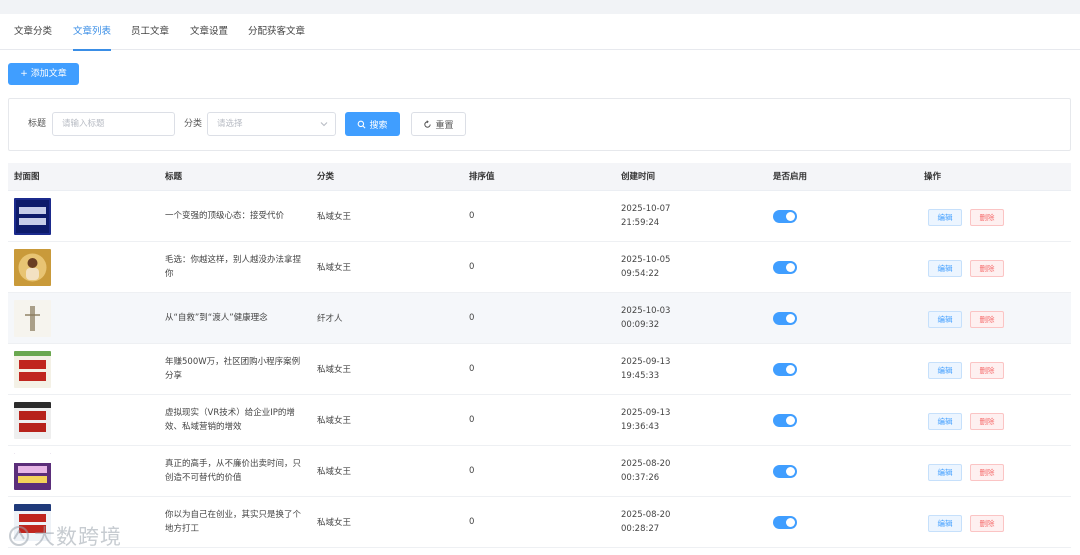 This screenshot has height=555, width=1080. Describe the element at coordinates (640, 376) in the screenshot. I see `row-time: 19:45:33` at that location.